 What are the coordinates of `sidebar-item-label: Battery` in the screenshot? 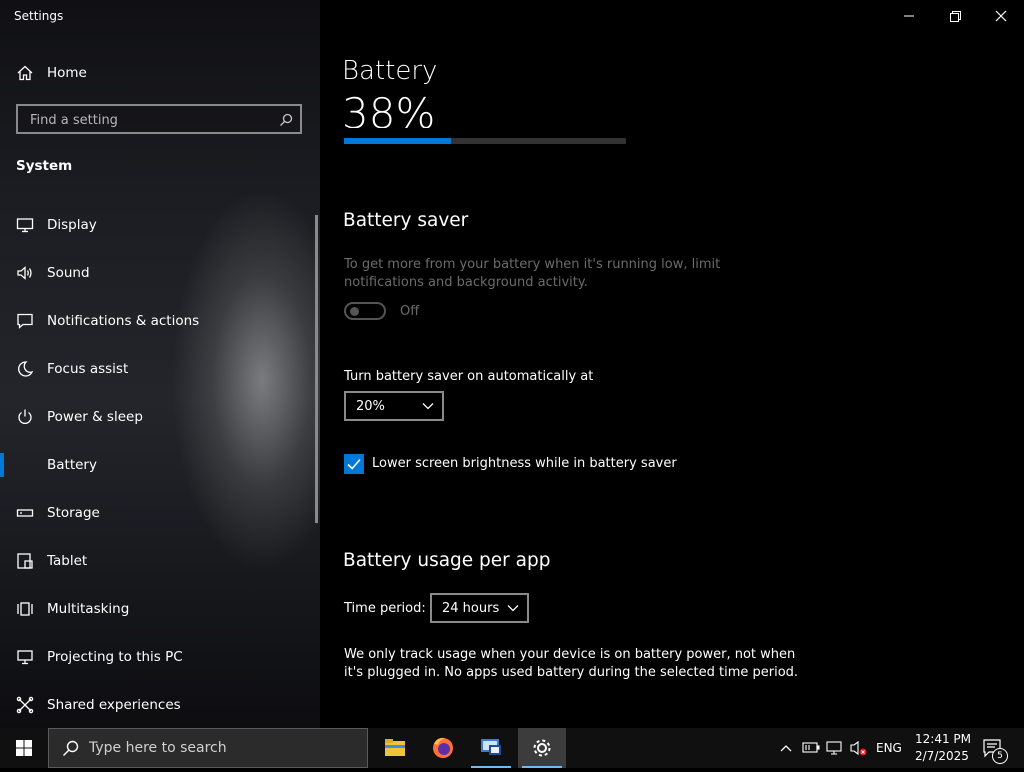 It's located at (72, 465).